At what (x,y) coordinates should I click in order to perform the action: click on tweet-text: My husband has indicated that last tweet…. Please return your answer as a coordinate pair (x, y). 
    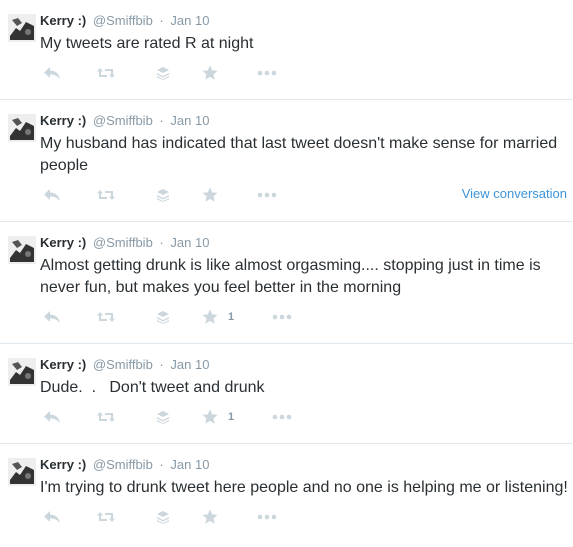
    Looking at the image, I should click on (299, 154).